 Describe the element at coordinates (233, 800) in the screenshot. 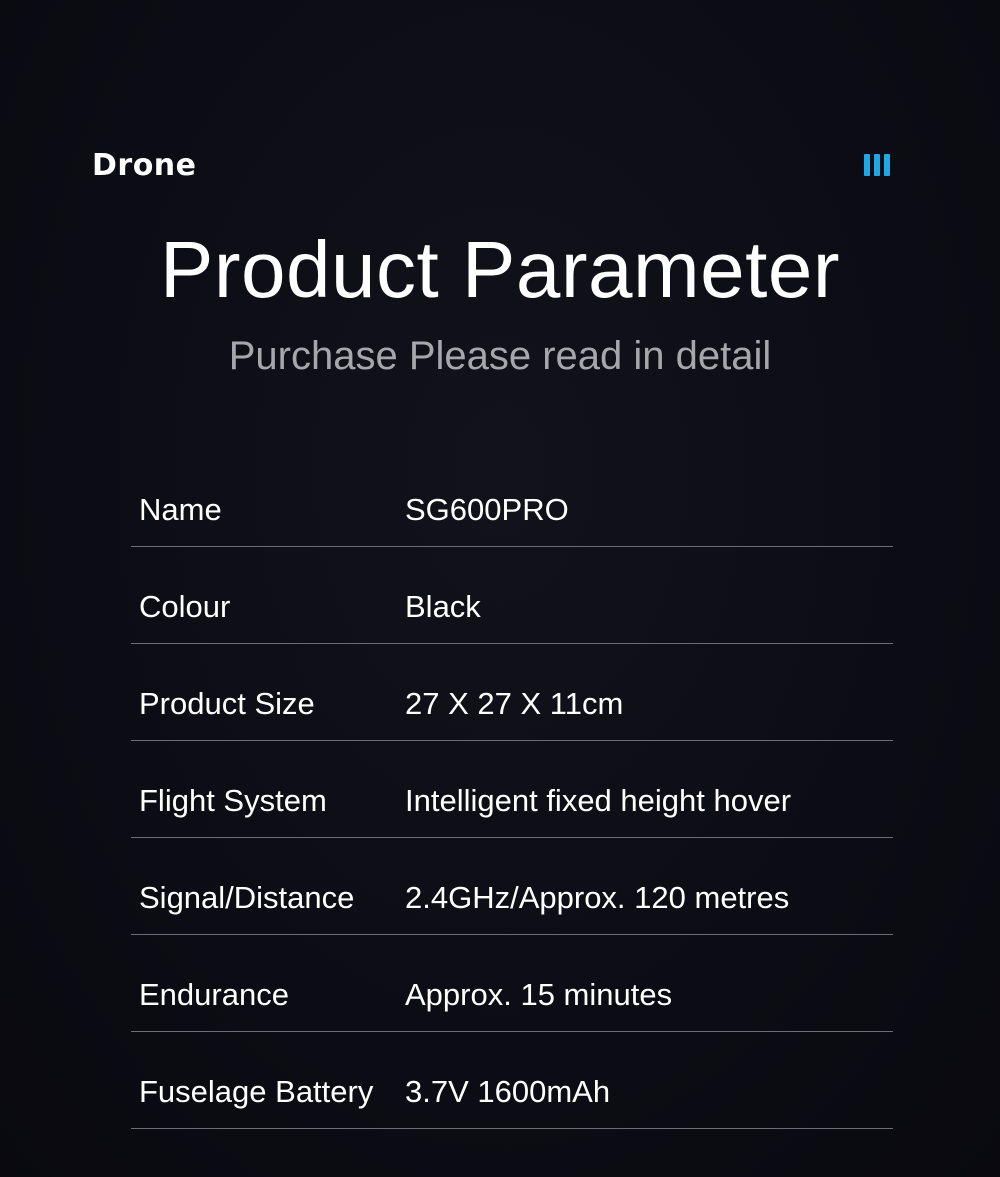

I see `spec-label: Flight System` at that location.